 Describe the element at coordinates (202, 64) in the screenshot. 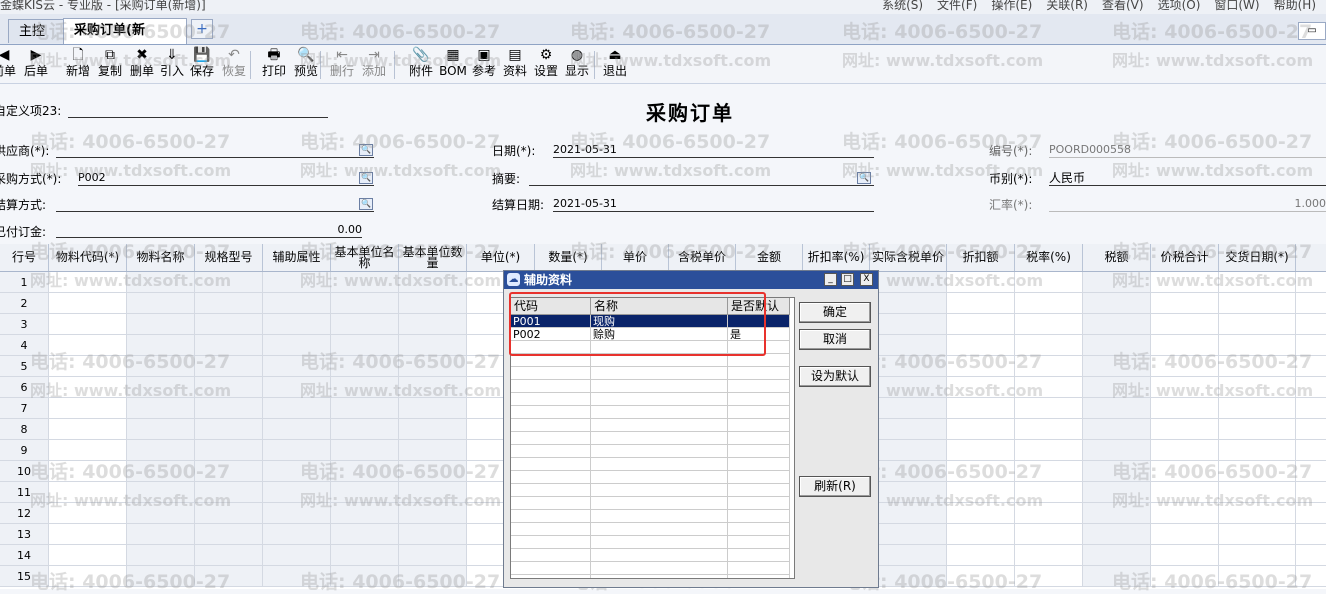

I see `toolbar-save-button: 💾 保存` at that location.